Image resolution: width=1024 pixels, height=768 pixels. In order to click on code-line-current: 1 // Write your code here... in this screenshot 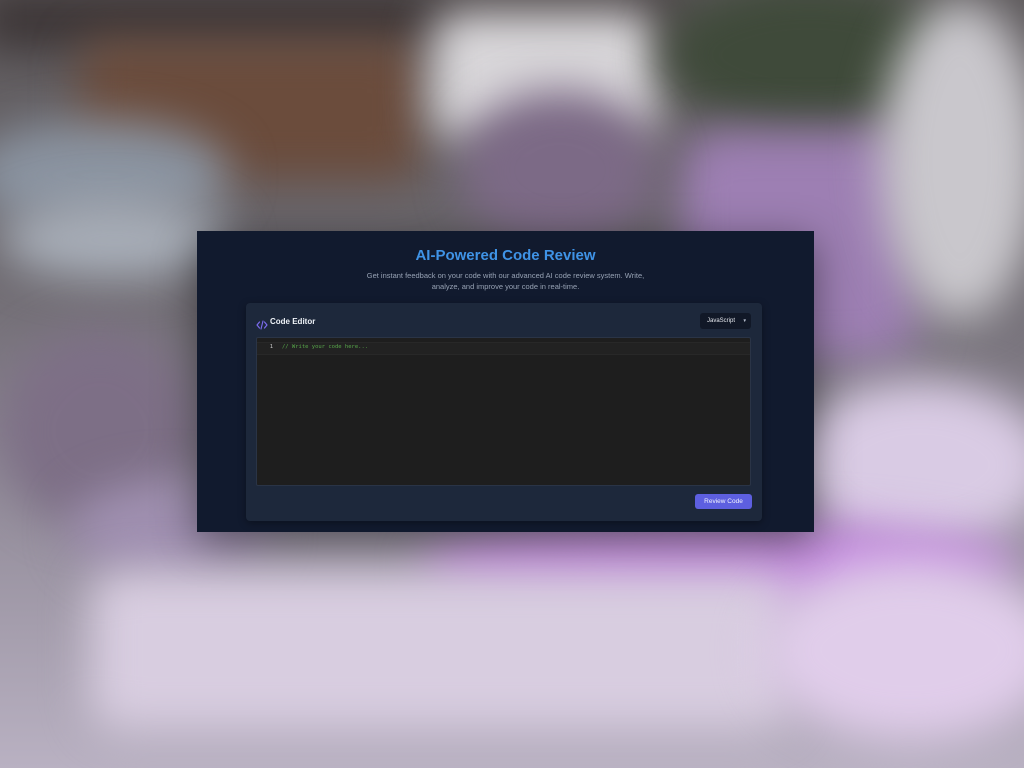, I will do `click(503, 348)`.